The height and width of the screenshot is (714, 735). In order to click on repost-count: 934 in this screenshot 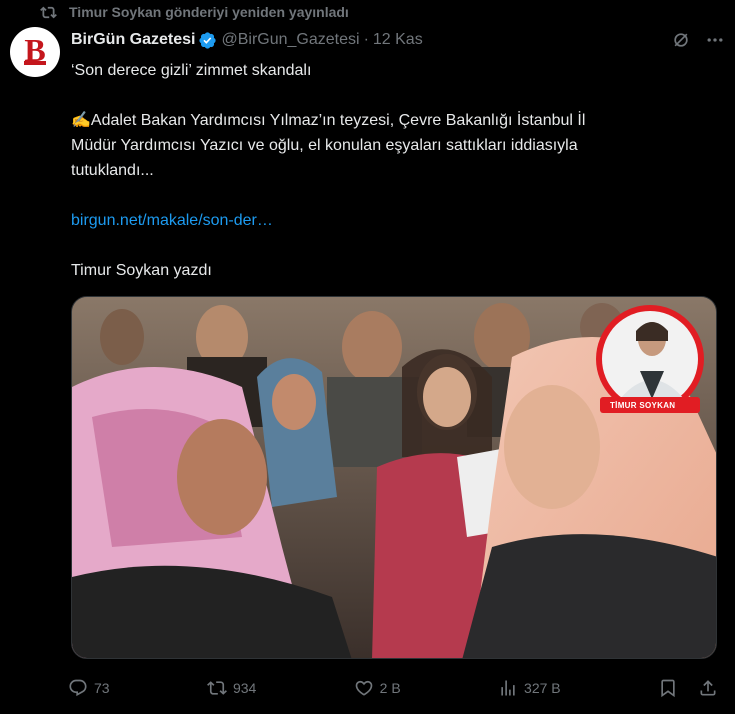, I will do `click(244, 688)`.